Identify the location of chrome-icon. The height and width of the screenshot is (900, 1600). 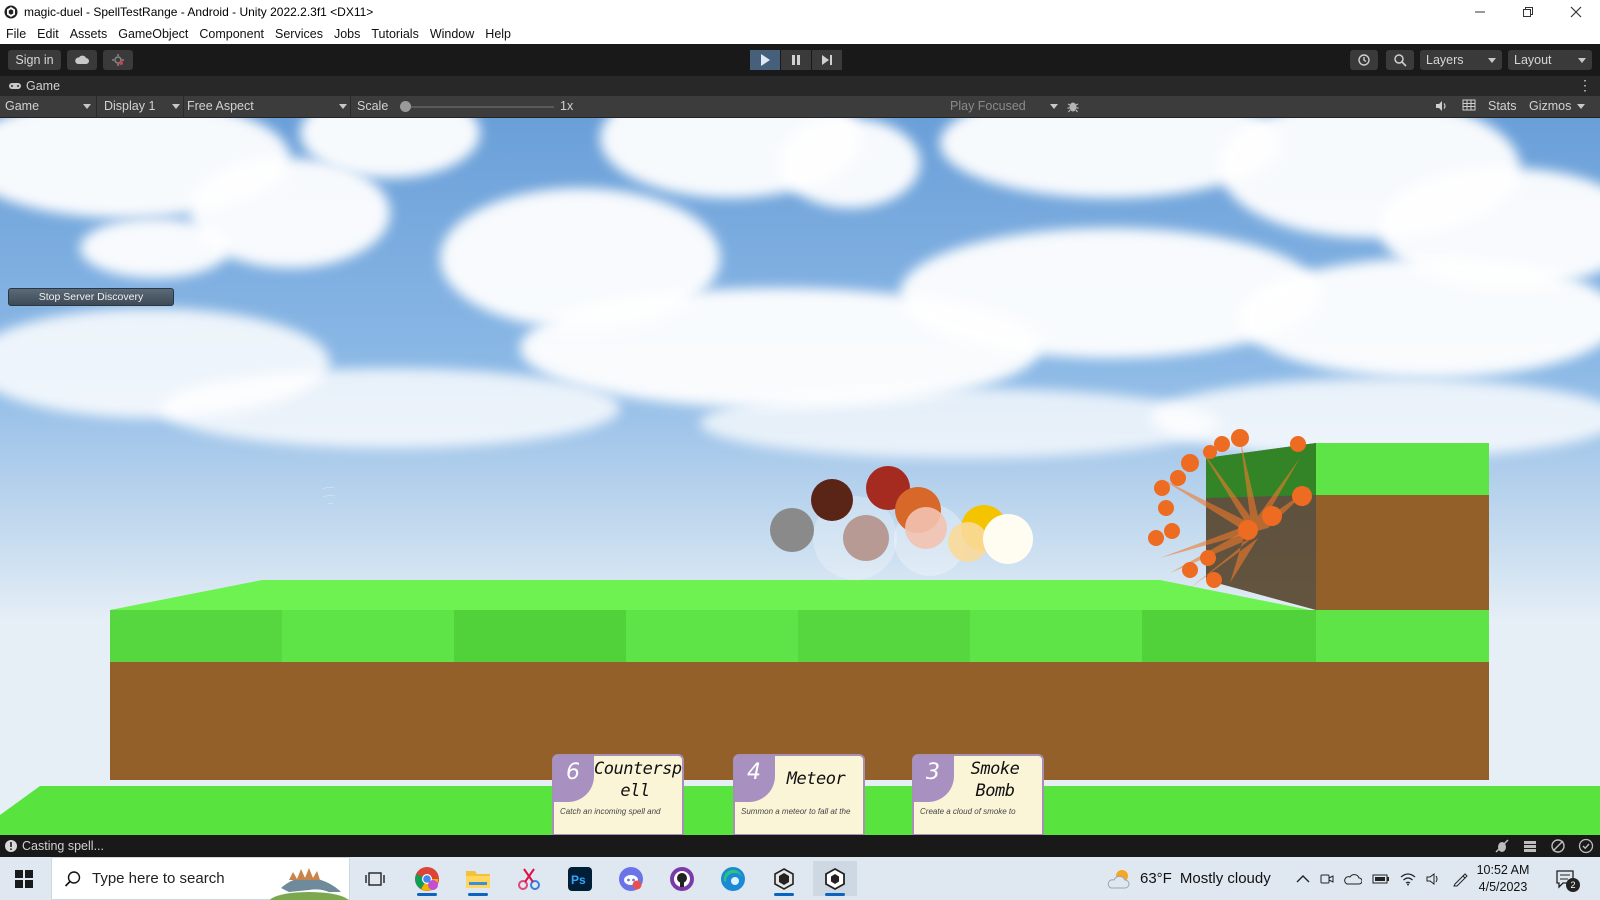
(427, 878).